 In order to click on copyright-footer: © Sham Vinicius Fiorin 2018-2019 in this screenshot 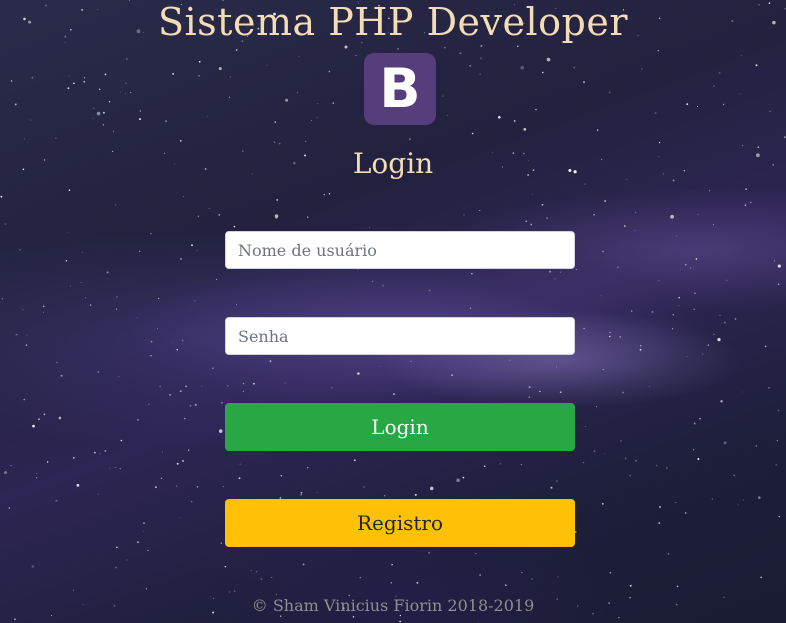, I will do `click(393, 605)`.